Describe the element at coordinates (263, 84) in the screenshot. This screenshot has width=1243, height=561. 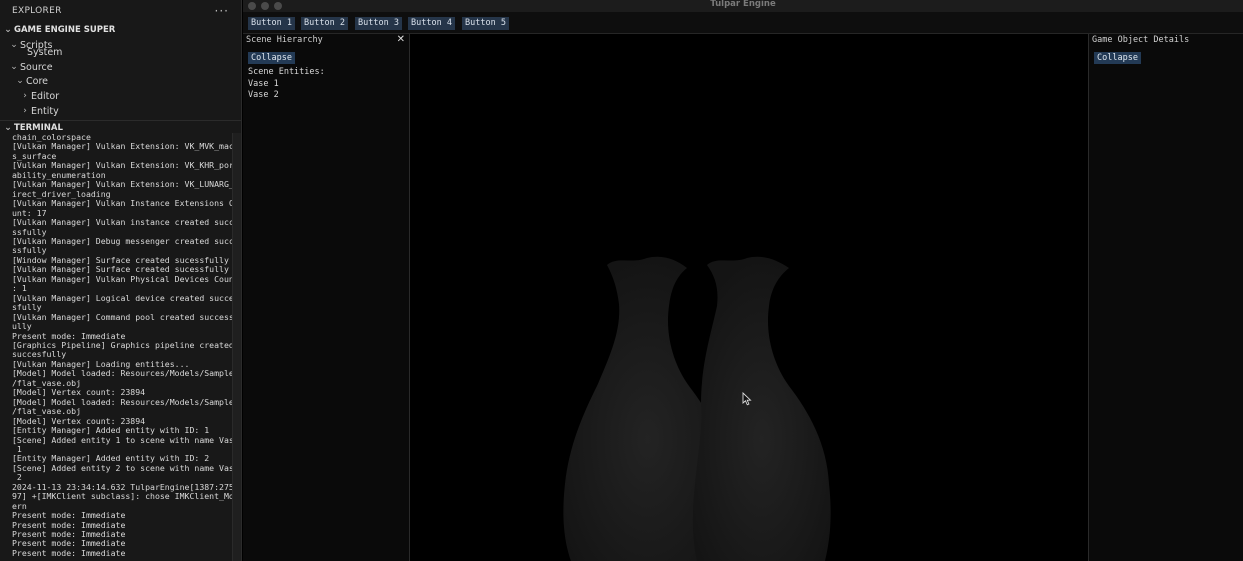
I see `entity-item-vase-1: Vase 1` at that location.